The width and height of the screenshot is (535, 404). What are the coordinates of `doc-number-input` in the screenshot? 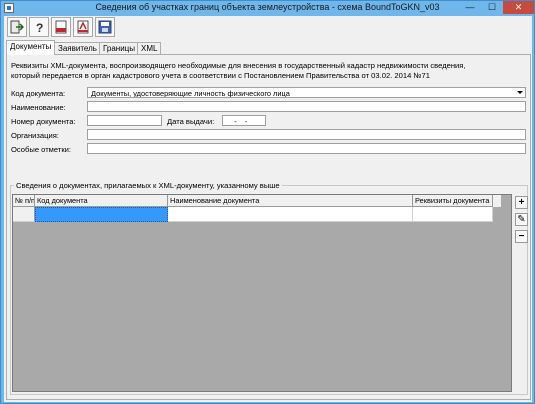 It's located at (124, 120).